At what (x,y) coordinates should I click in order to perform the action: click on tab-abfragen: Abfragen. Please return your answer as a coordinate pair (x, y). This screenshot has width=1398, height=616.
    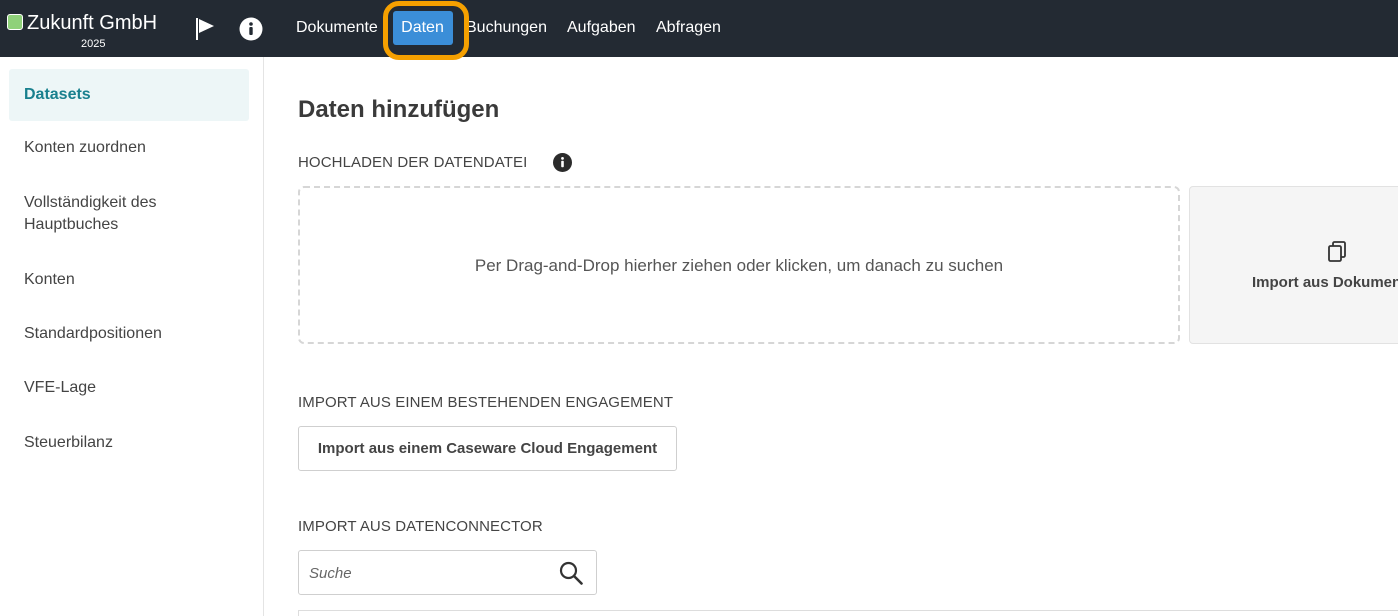
    Looking at the image, I should click on (688, 28).